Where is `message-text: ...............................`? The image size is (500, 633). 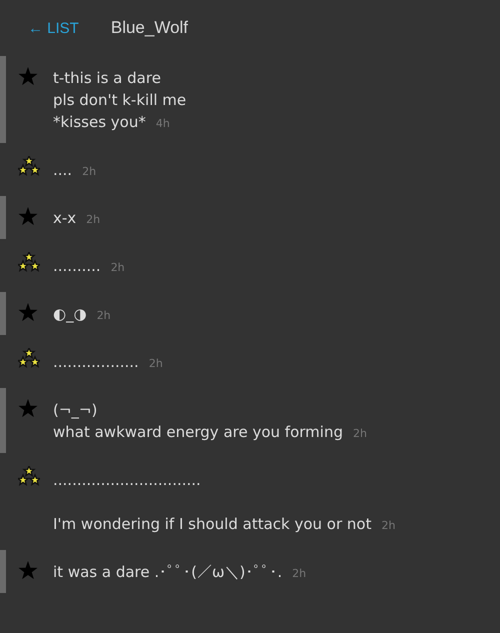 message-text: ............................... is located at coordinates (127, 480).